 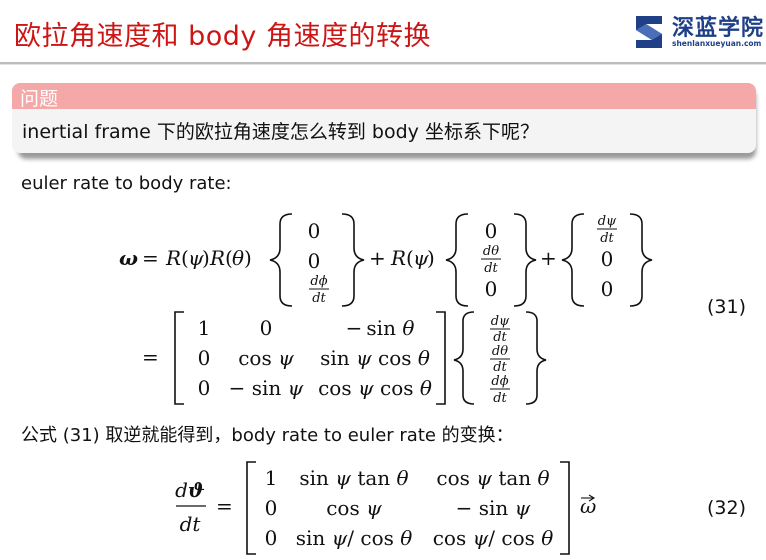 I want to click on svg-text:−sin θ: − sin θ, so click(x=380, y=328).